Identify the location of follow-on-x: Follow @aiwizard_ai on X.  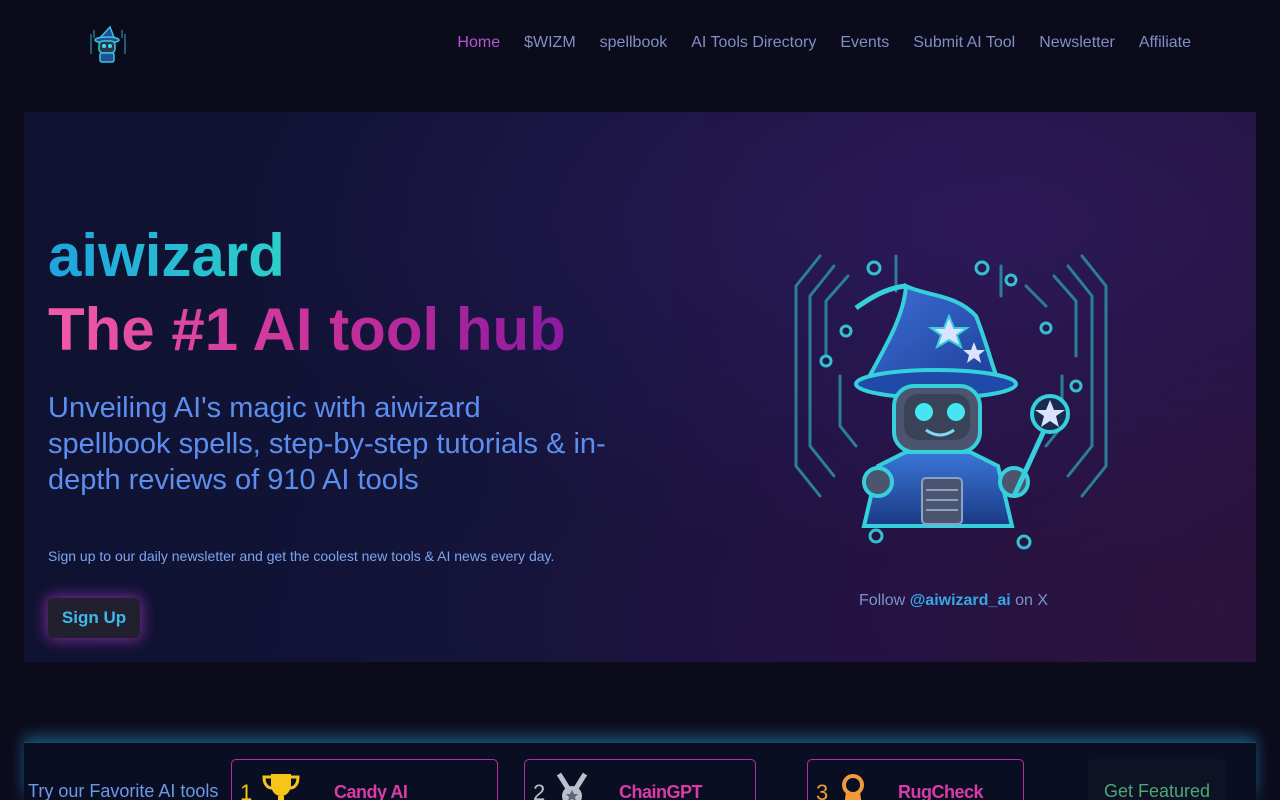
(953, 601).